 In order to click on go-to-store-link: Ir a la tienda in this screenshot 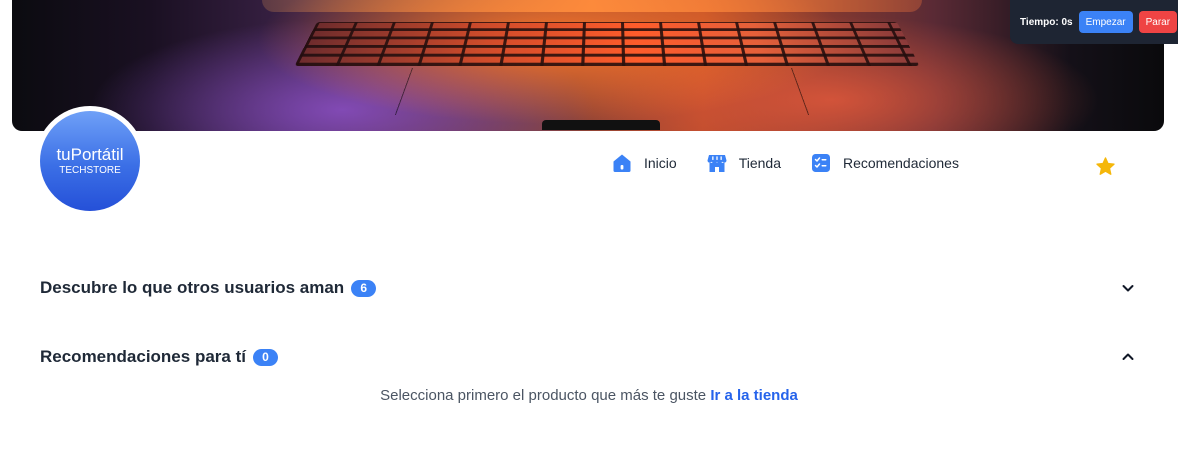, I will do `click(754, 395)`.